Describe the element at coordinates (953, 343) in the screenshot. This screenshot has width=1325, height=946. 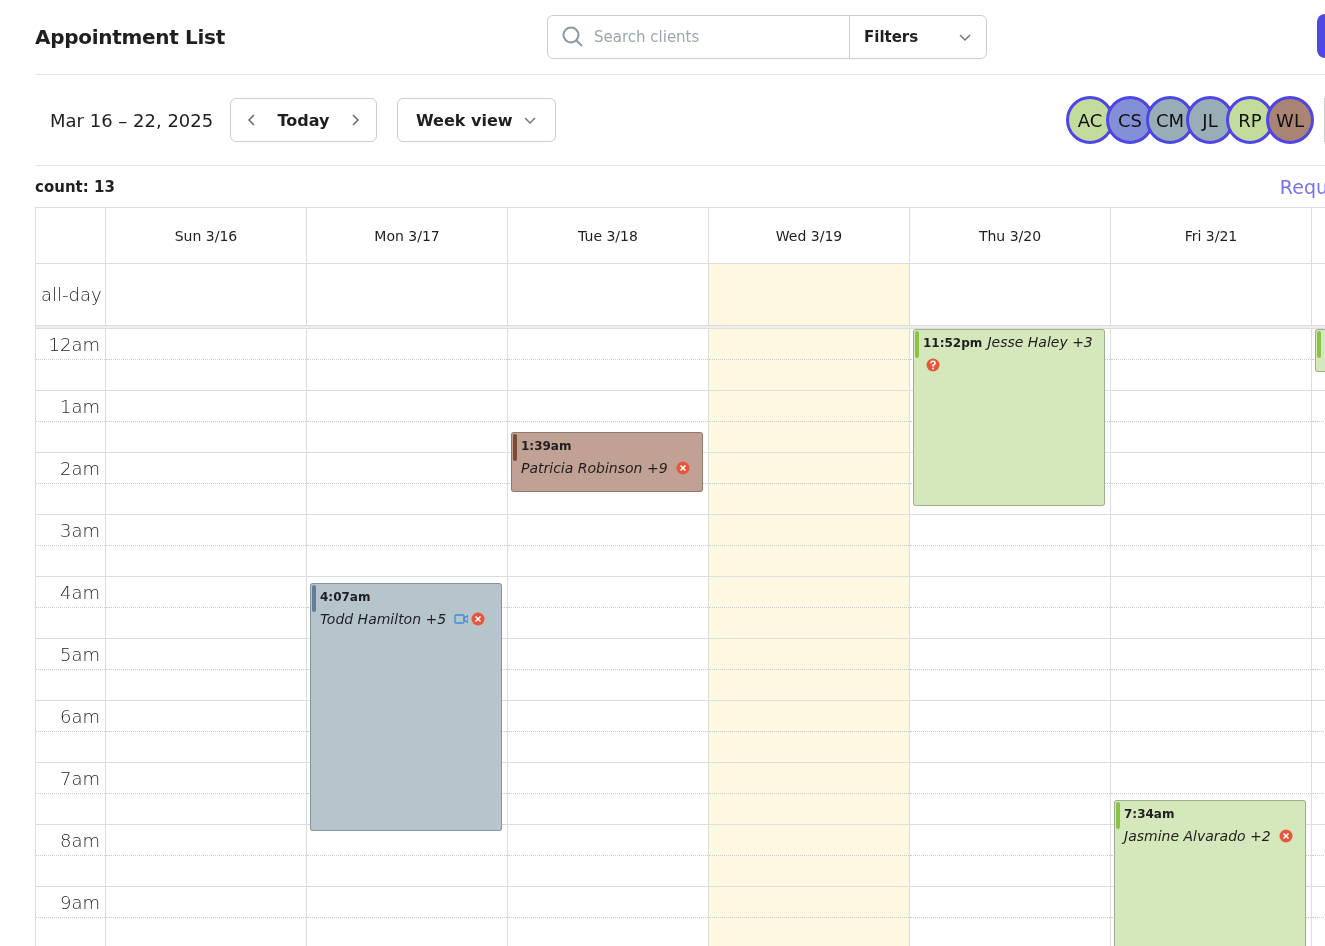
I see `appointment-time: 11:52pm` at that location.